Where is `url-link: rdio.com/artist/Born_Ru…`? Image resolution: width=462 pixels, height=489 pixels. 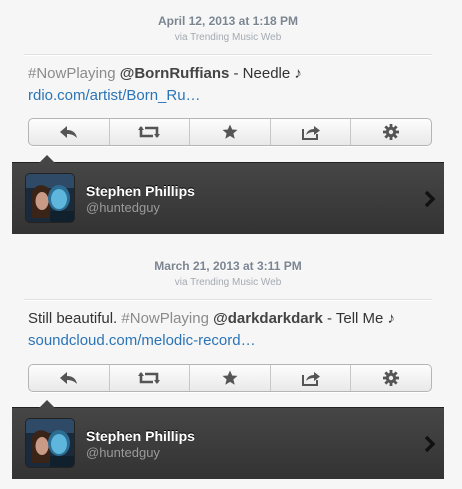 url-link: rdio.com/artist/Born_Ru… is located at coordinates (114, 95).